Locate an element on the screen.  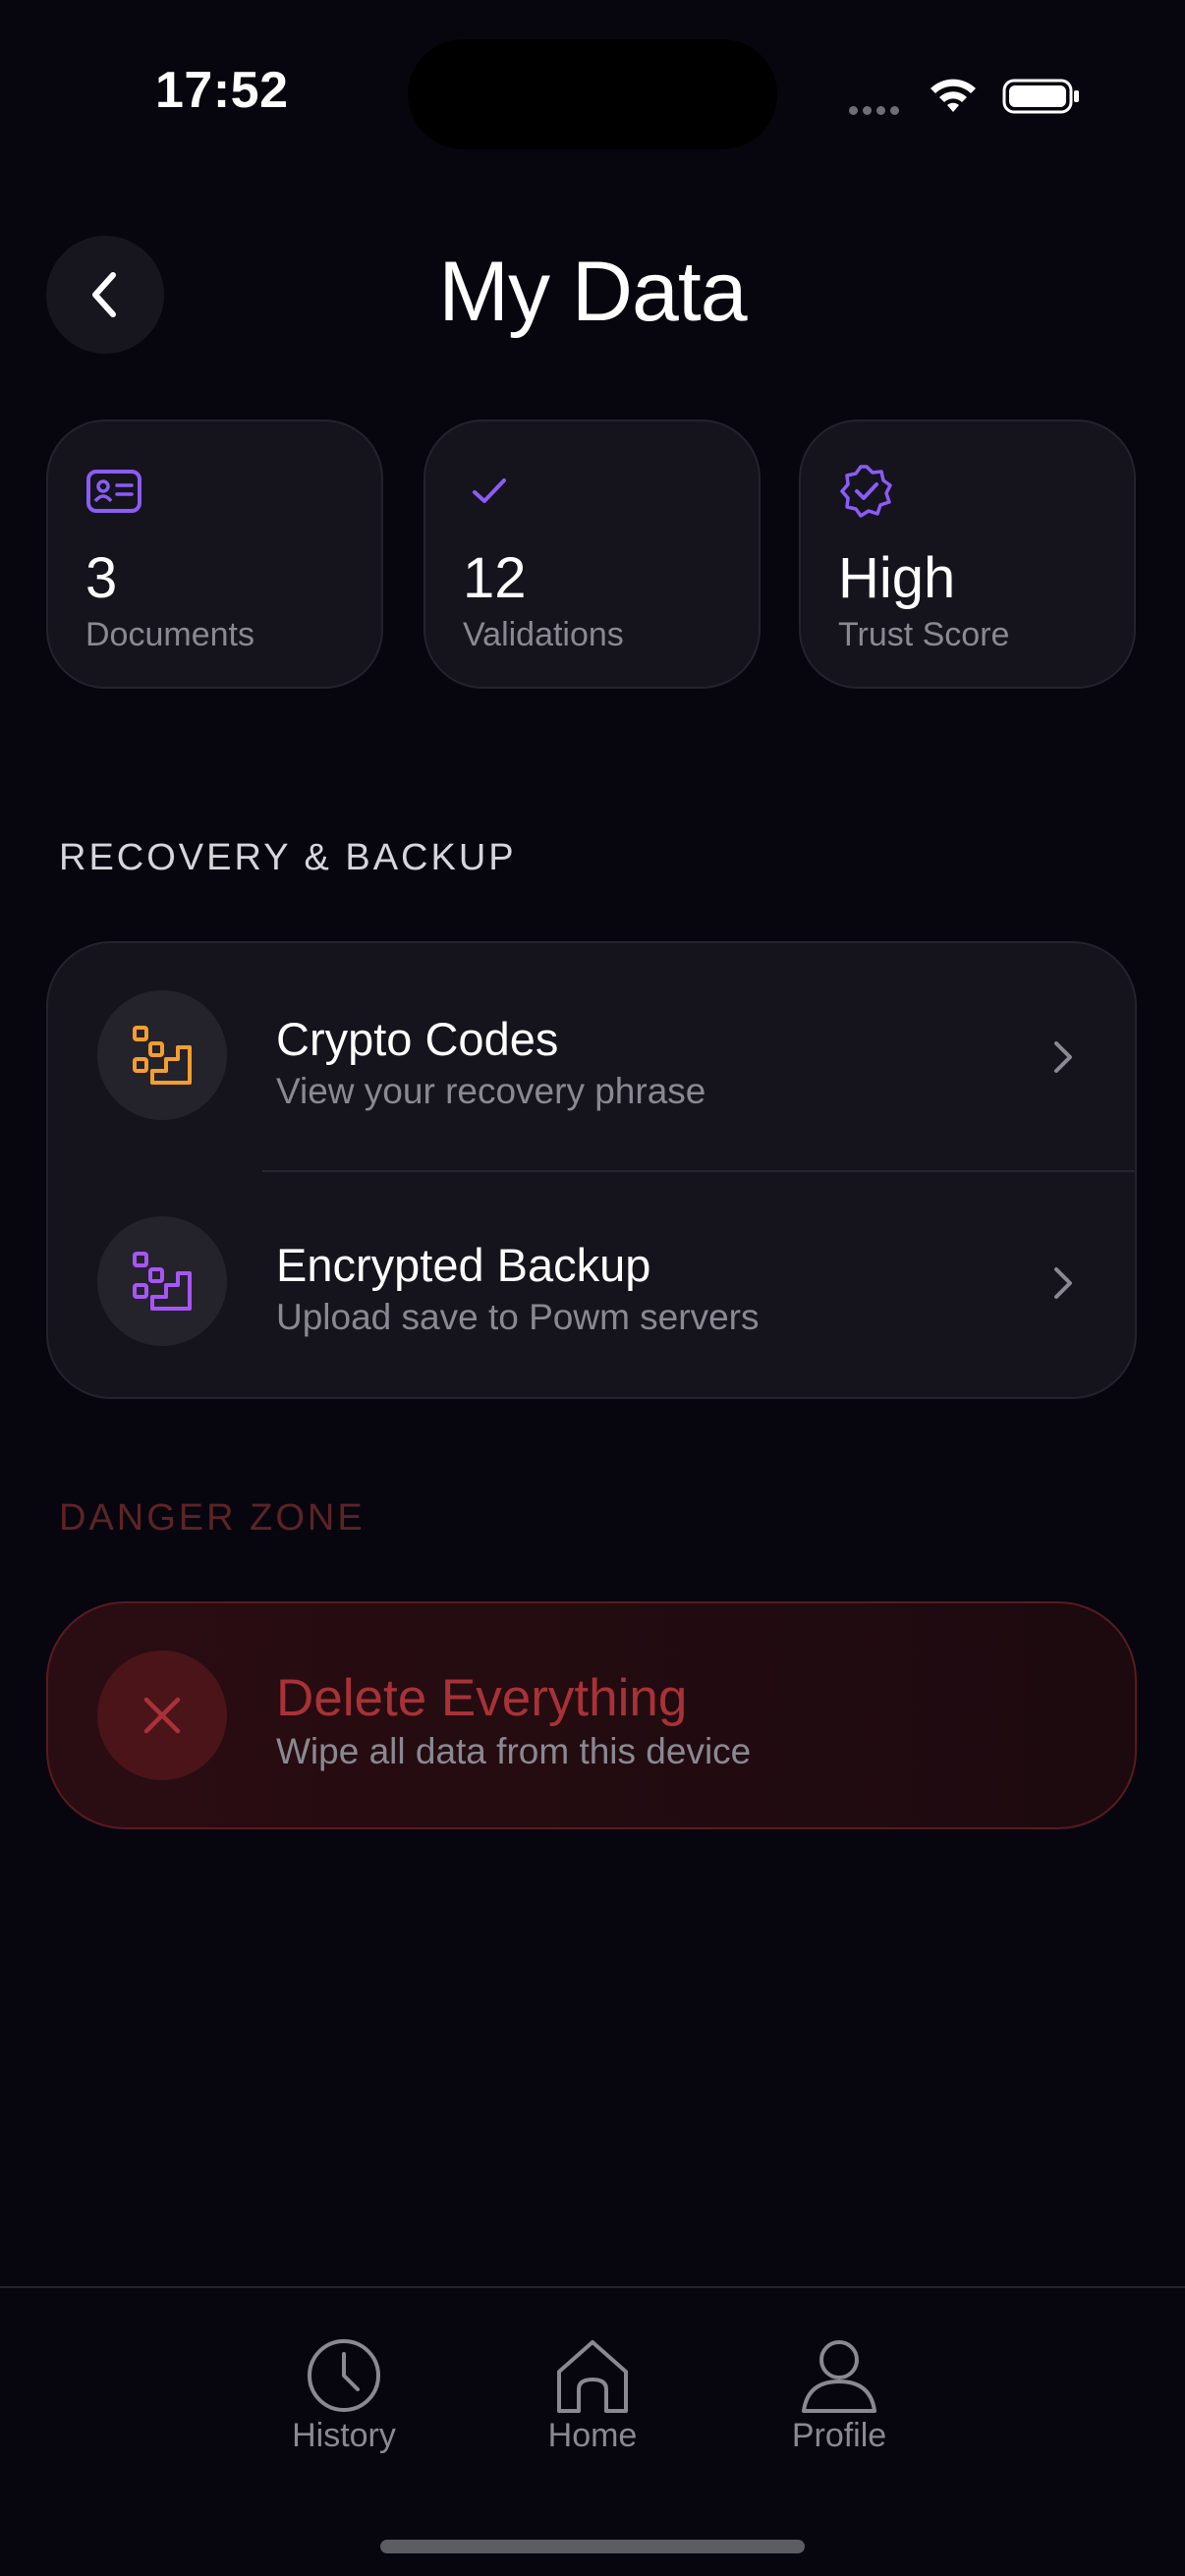
dynamic-island is located at coordinates (592, 94).